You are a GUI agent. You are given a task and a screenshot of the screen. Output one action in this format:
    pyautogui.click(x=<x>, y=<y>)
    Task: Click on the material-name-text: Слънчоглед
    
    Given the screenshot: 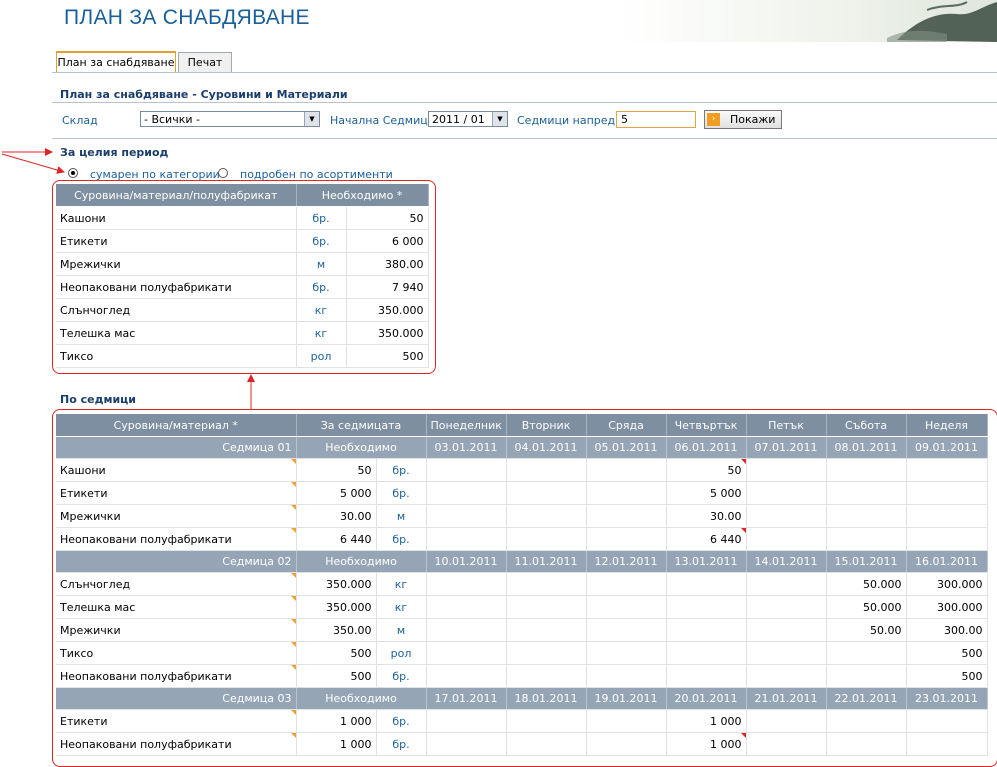 What is the action you would take?
    pyautogui.click(x=95, y=584)
    